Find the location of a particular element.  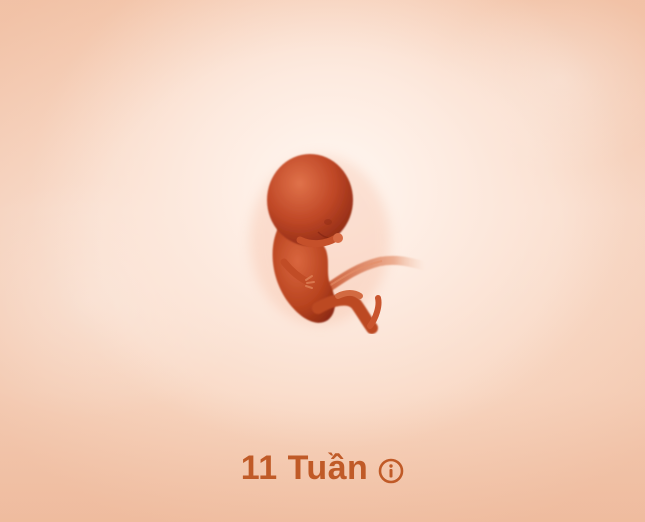

week-title: 11 Tuần is located at coordinates (304, 468).